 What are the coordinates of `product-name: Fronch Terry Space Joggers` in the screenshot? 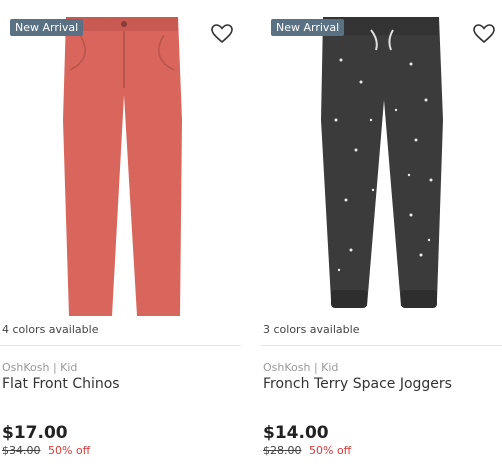 It's located at (357, 384).